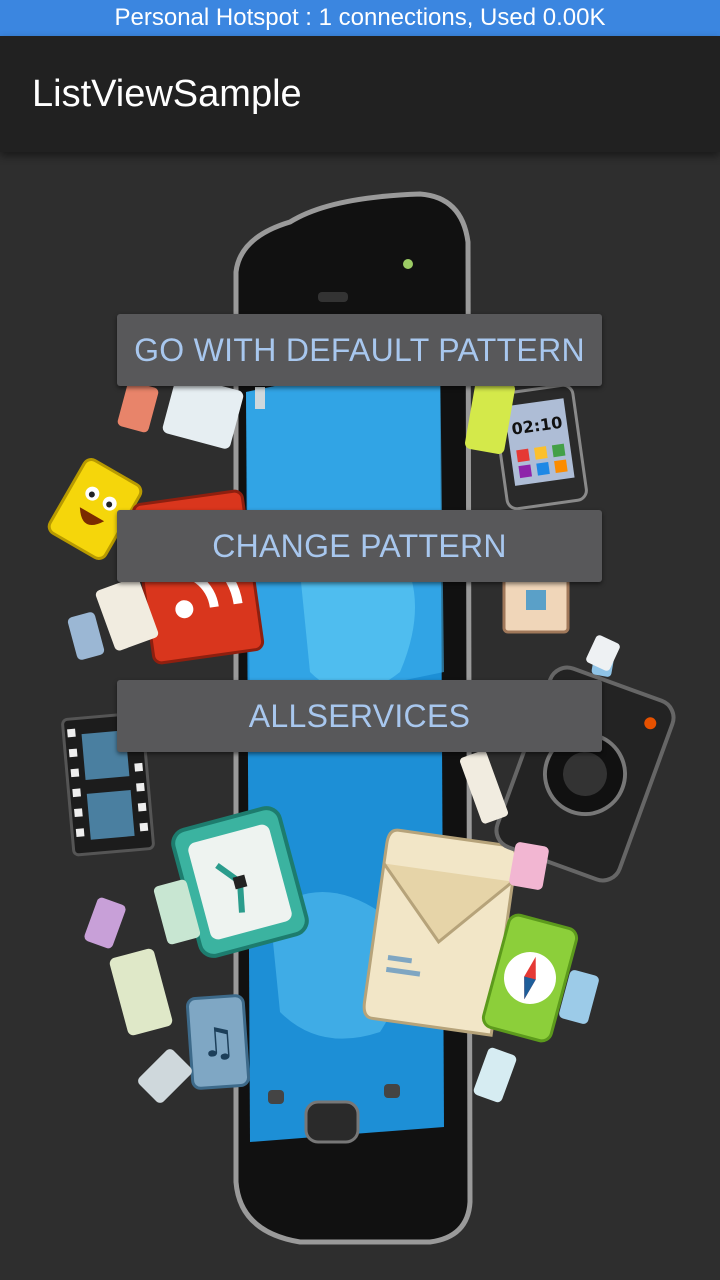  I want to click on note-tile-icon, so click(141, 992).